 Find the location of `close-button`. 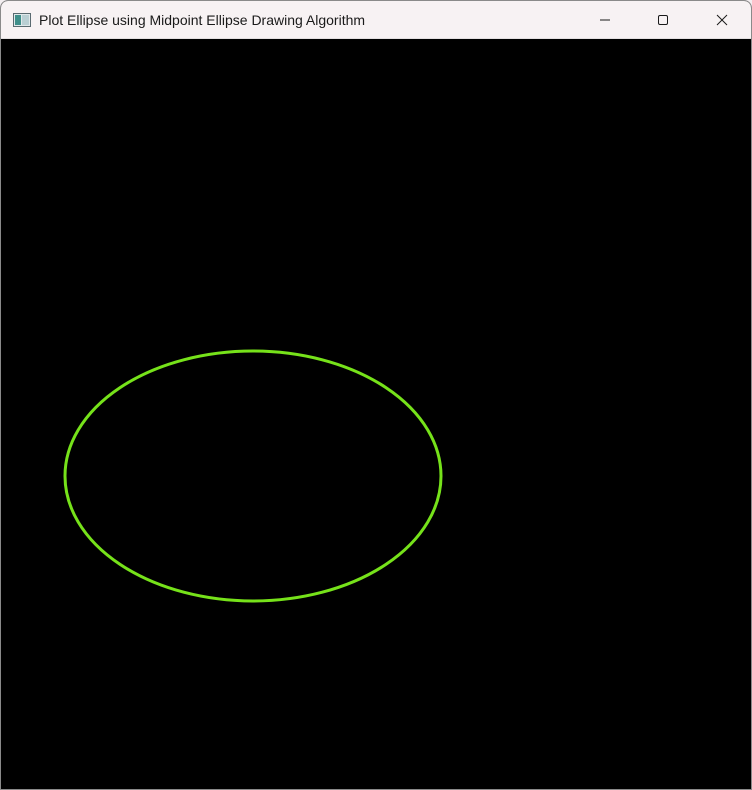

close-button is located at coordinates (722, 20).